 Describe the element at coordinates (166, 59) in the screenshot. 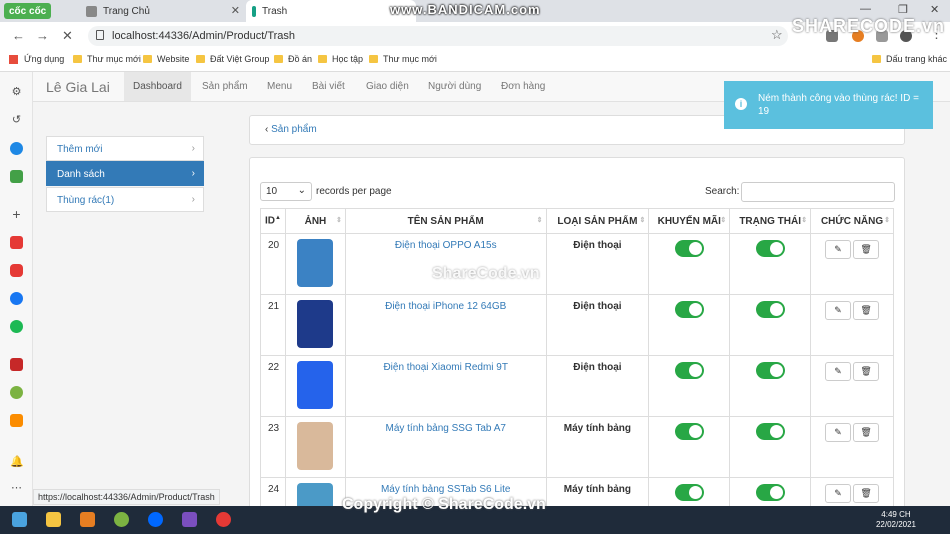

I see `bookmark-folder: Website` at that location.